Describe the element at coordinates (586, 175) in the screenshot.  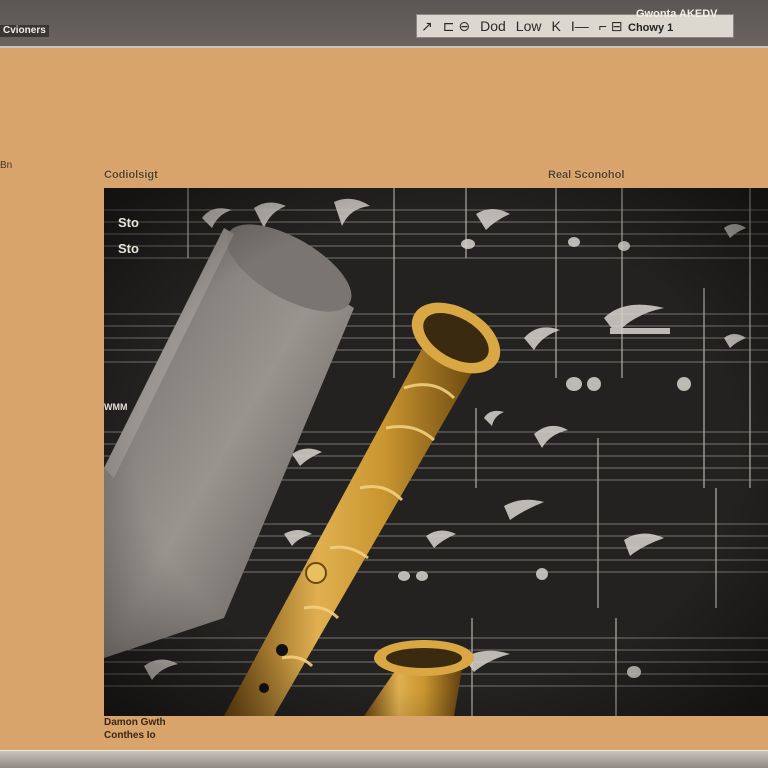
I see `panel-right-label: Real Sconohol` at that location.